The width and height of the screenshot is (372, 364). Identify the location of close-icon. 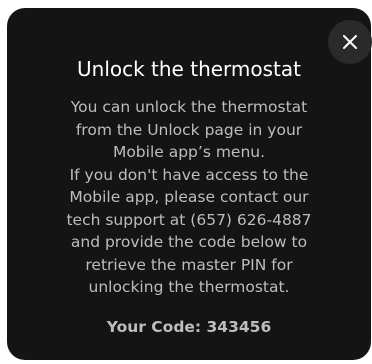
(350, 42).